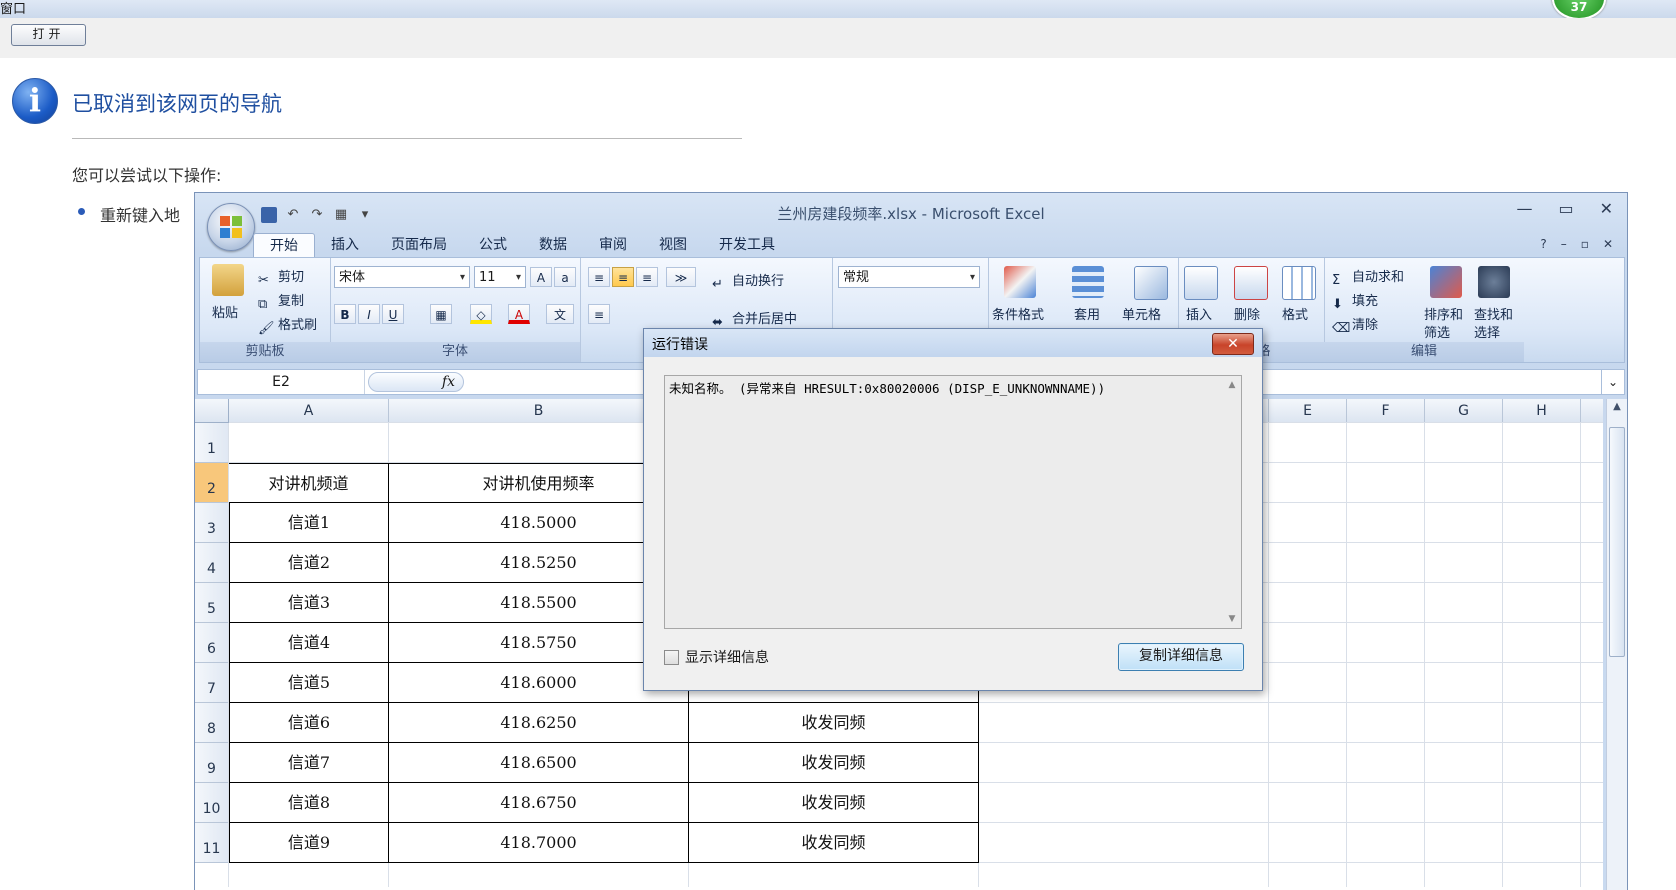  Describe the element at coordinates (309, 843) in the screenshot. I see `table-cell: 信道9` at that location.